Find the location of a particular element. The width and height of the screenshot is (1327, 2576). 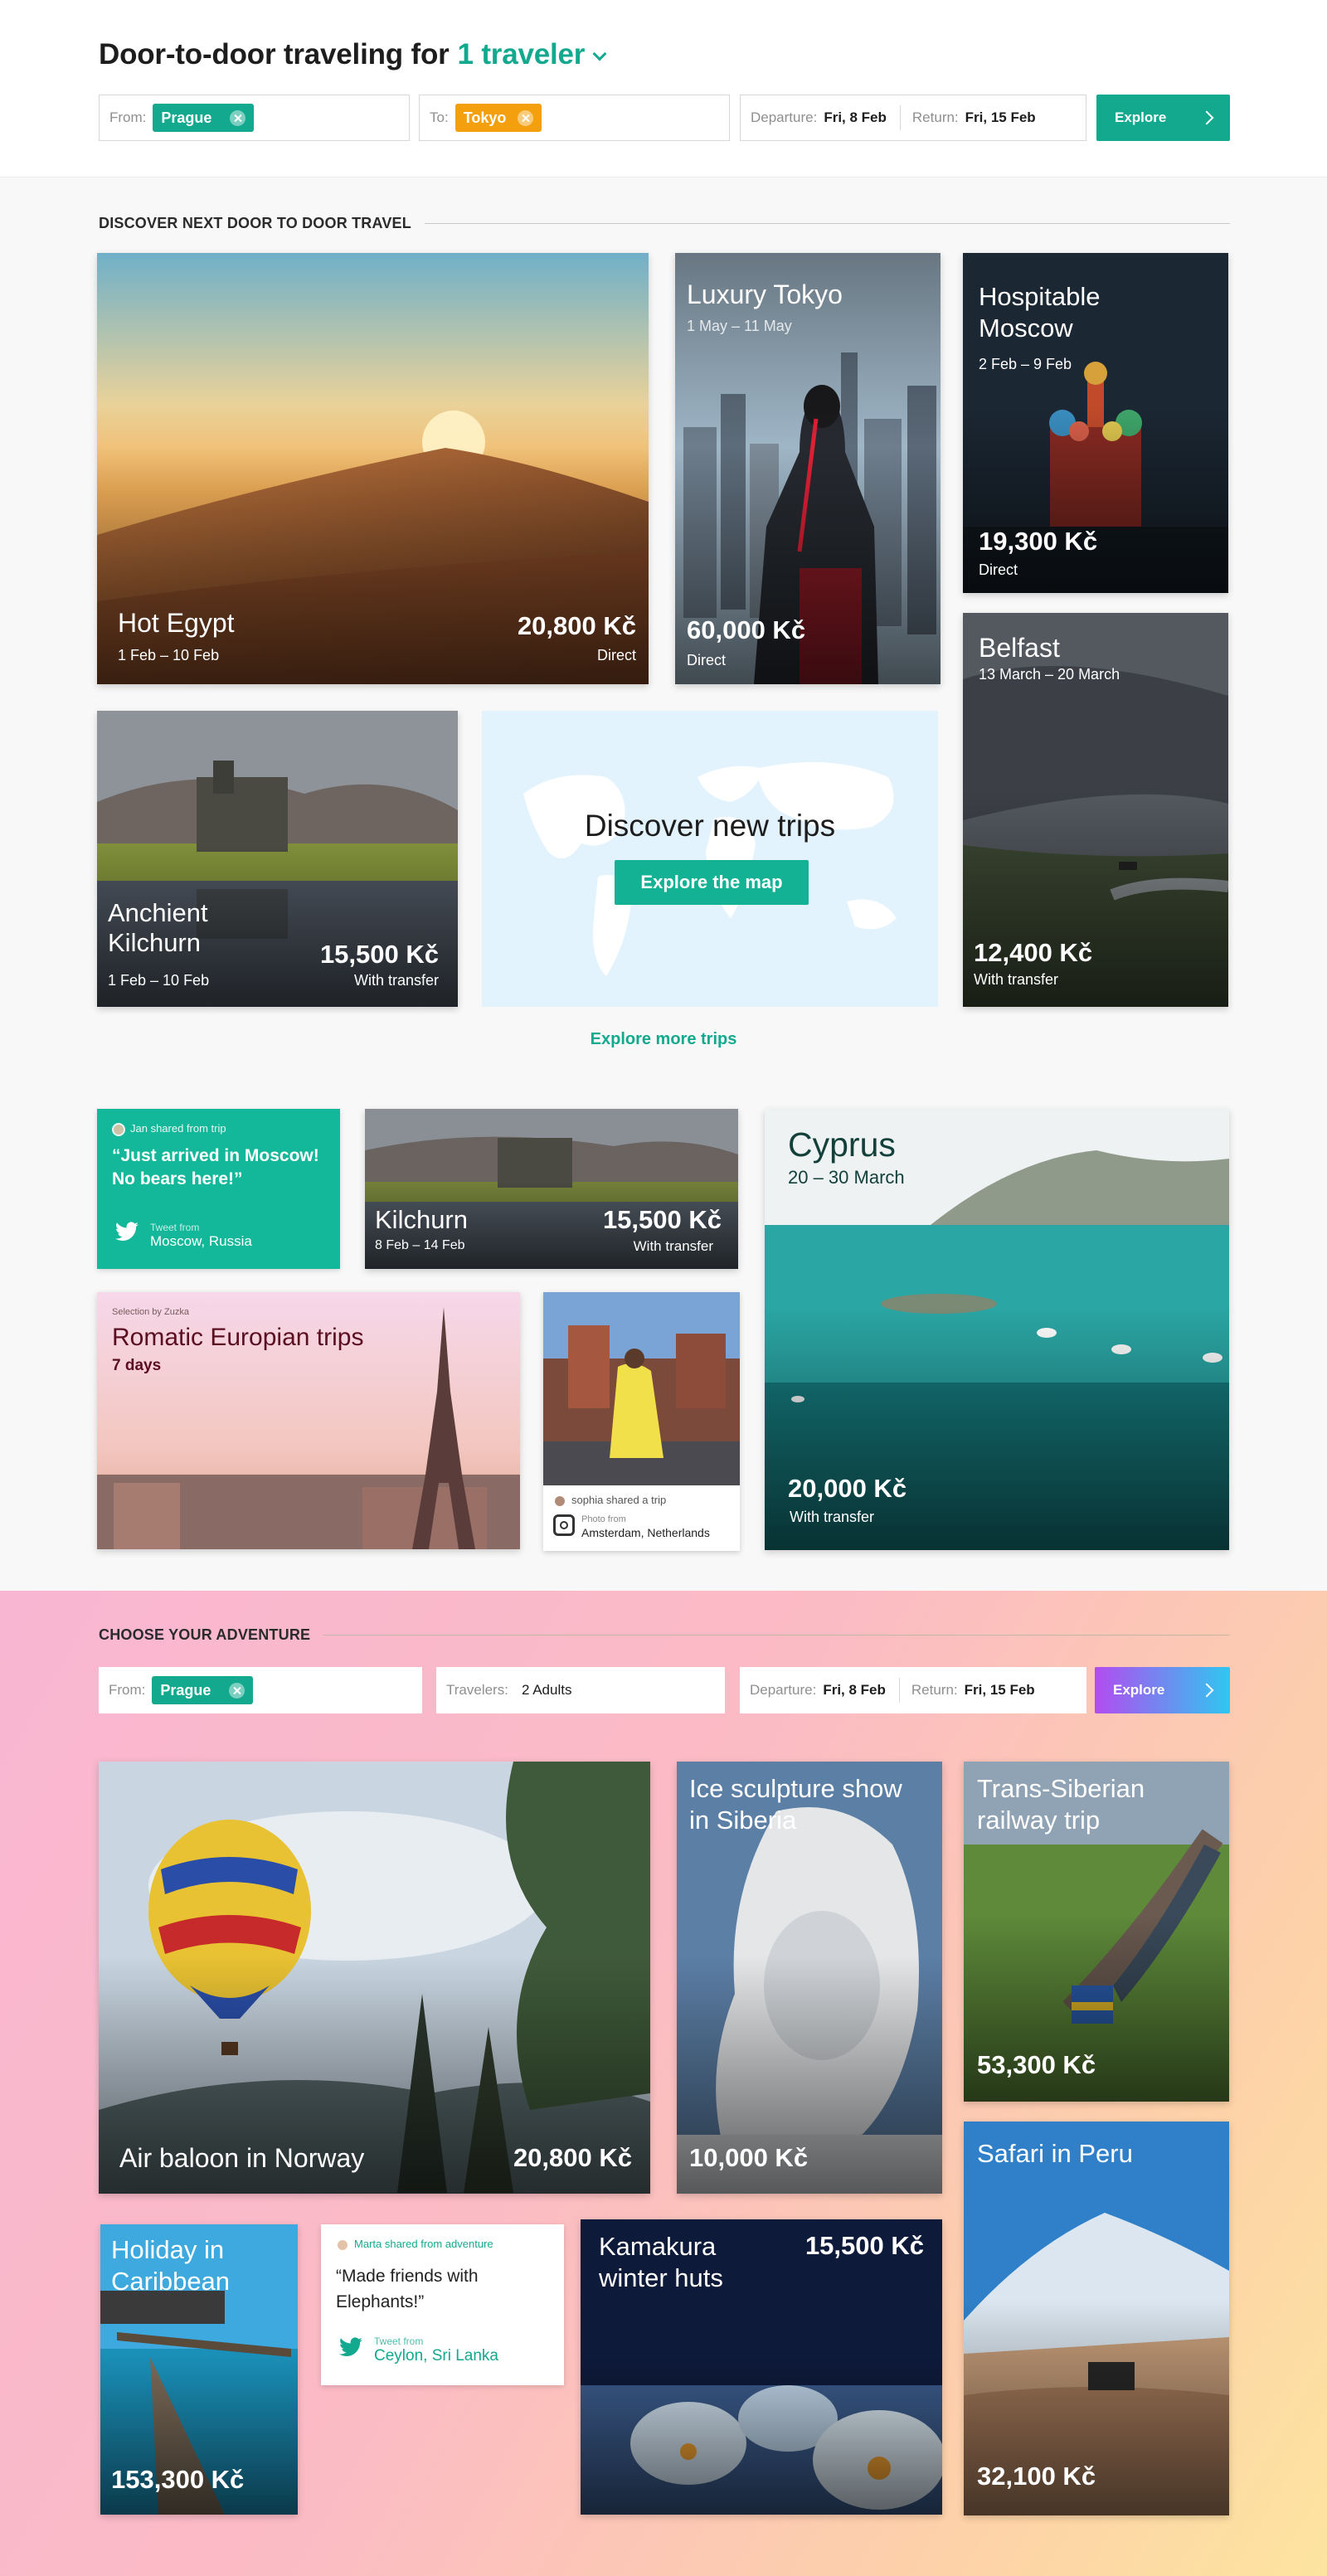

traveler-count: 1 traveler is located at coordinates (522, 54).